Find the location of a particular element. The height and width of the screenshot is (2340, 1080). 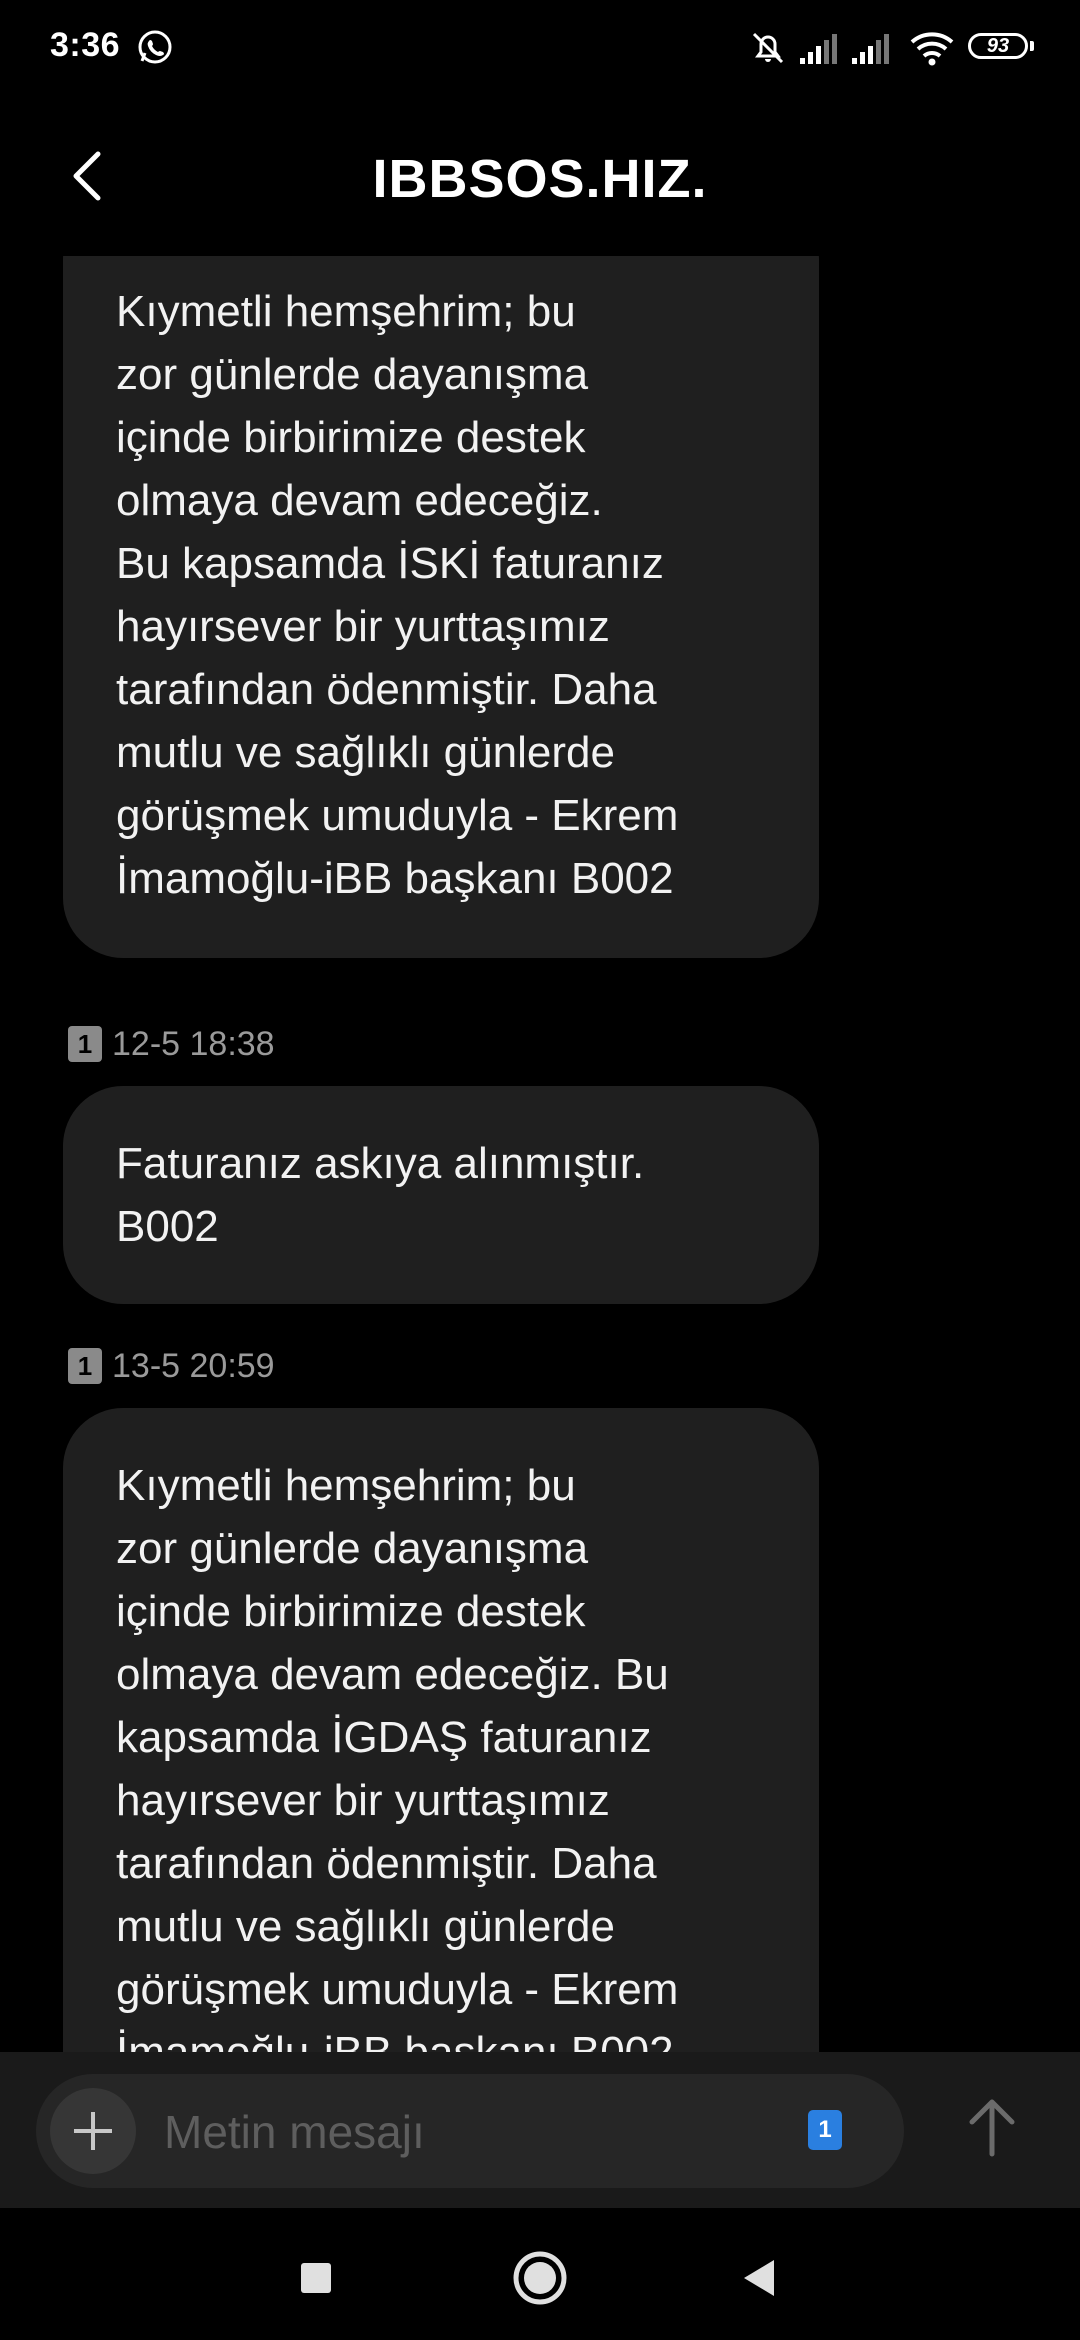

mute-bell-icon is located at coordinates (768, 48).